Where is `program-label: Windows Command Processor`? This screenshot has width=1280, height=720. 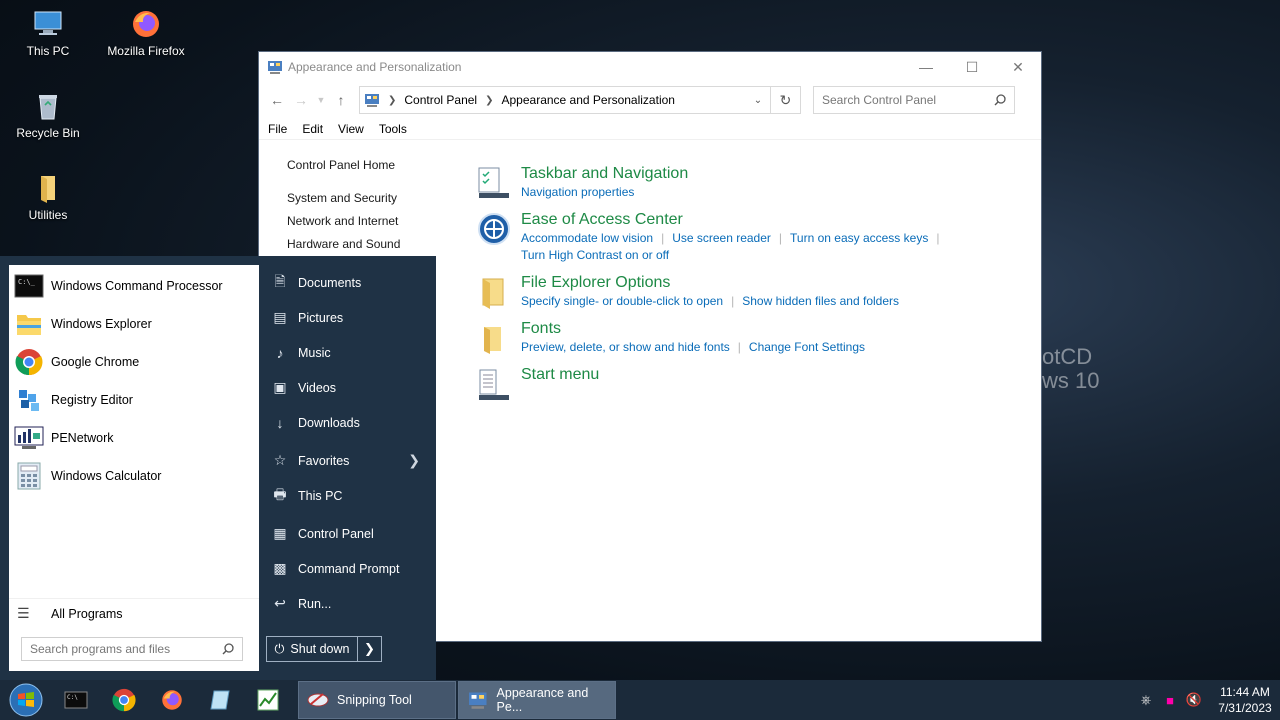
program-label: Windows Command Processor is located at coordinates (137, 286).